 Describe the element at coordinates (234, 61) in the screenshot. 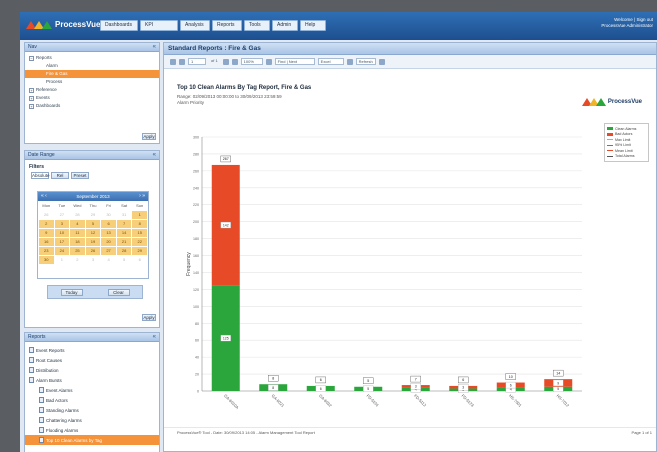

I see `last-page-icon` at that location.